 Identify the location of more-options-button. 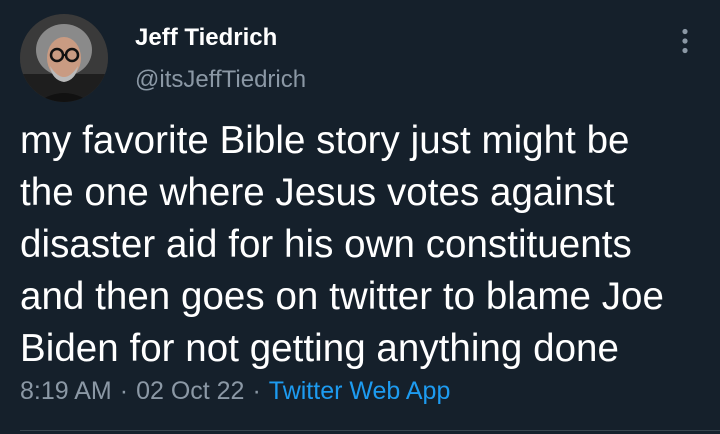
(685, 41).